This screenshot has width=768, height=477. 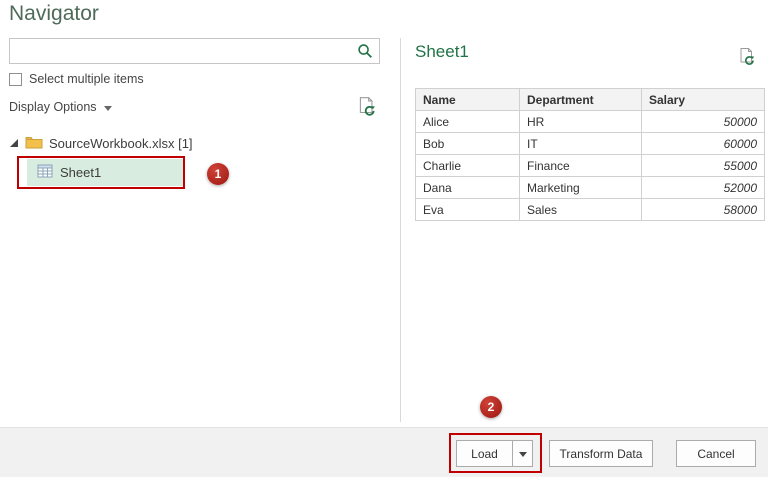 I want to click on table-row: Charlie Finance 55000, so click(x=590, y=165).